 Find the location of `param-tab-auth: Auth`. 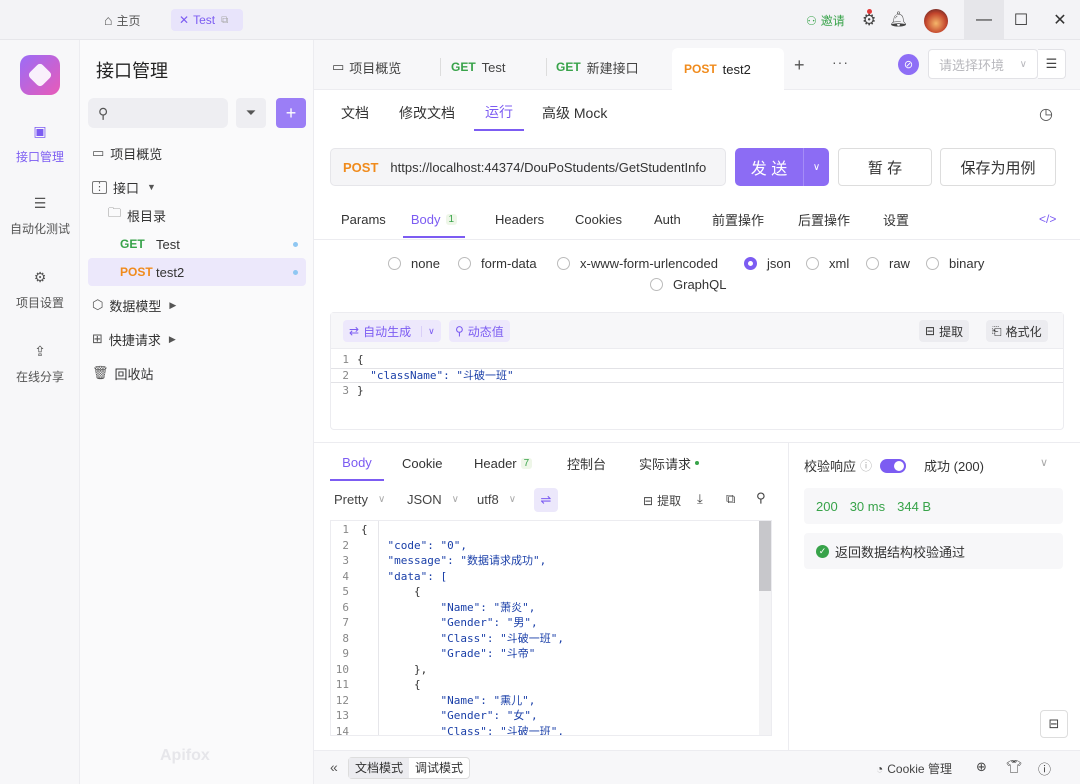

param-tab-auth: Auth is located at coordinates (667, 219).